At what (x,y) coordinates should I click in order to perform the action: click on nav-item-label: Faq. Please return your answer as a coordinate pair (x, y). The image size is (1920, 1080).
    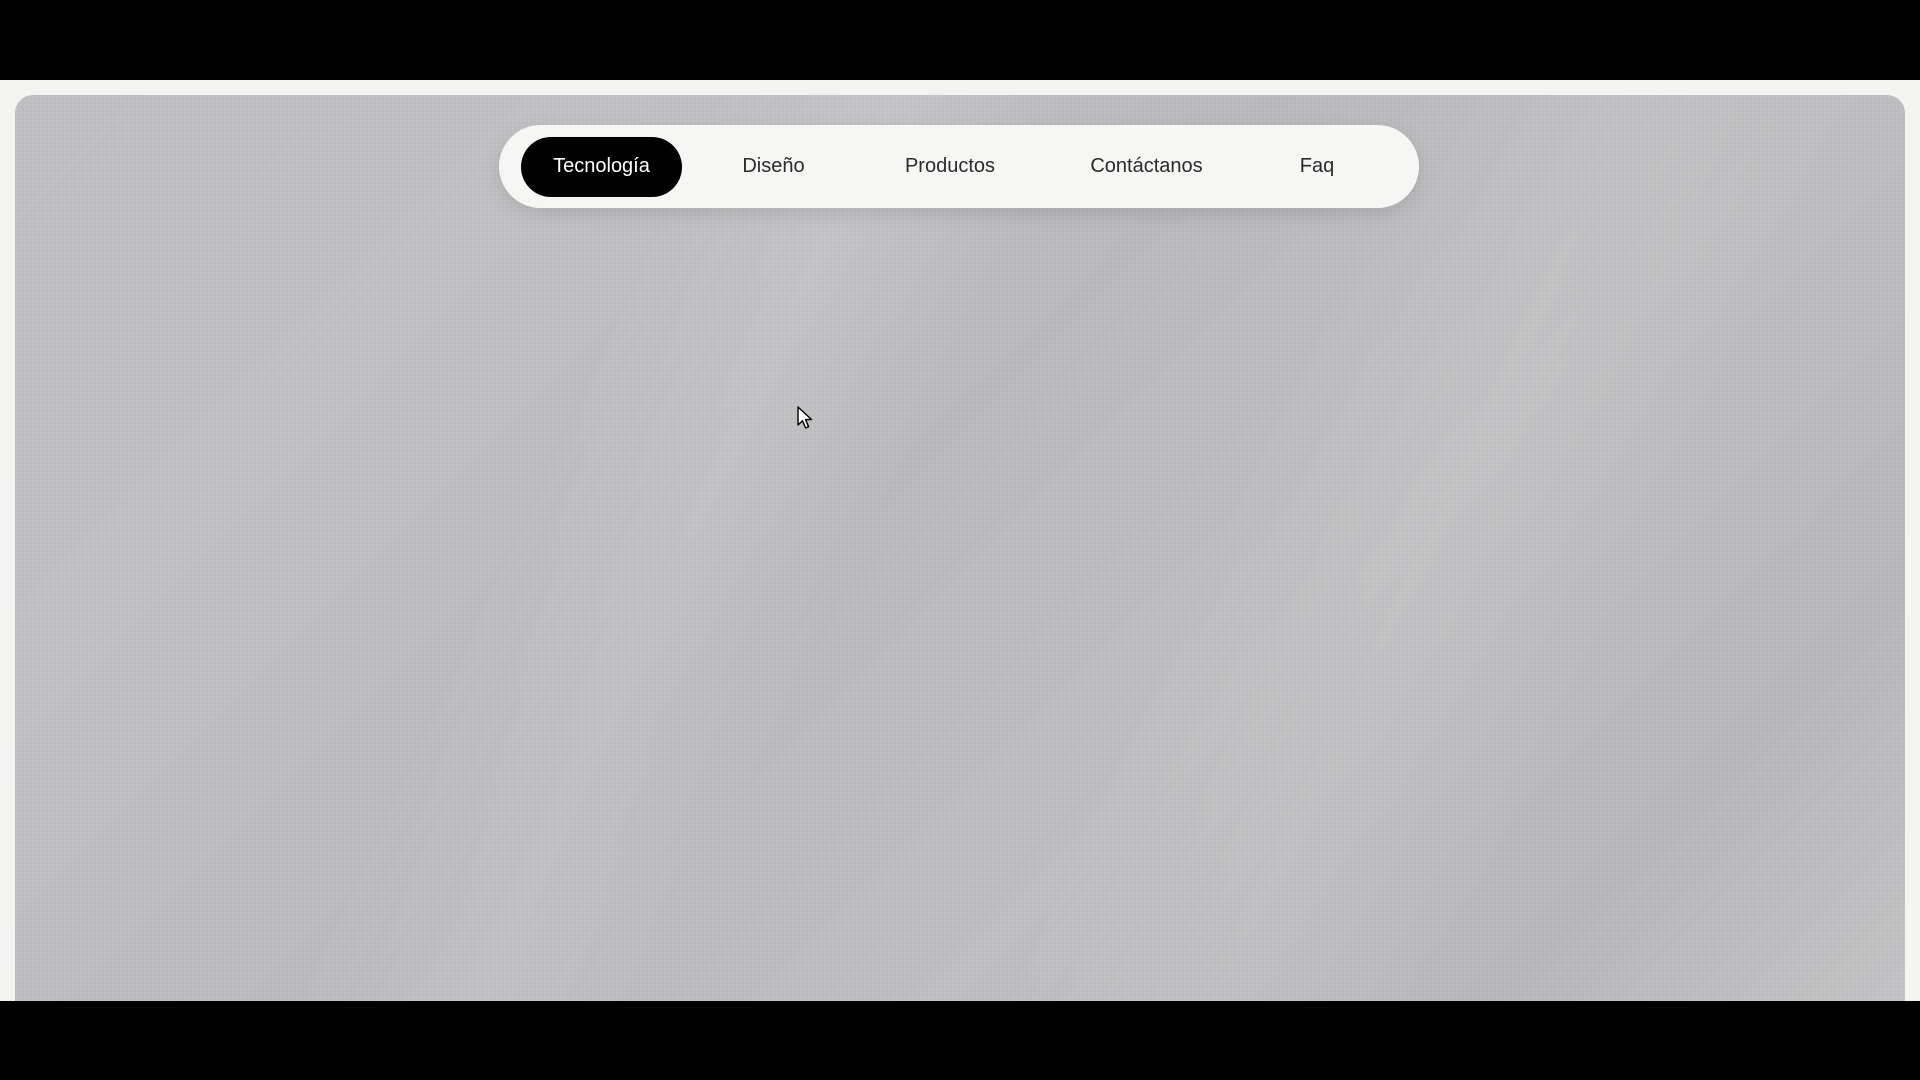
    Looking at the image, I should click on (1317, 166).